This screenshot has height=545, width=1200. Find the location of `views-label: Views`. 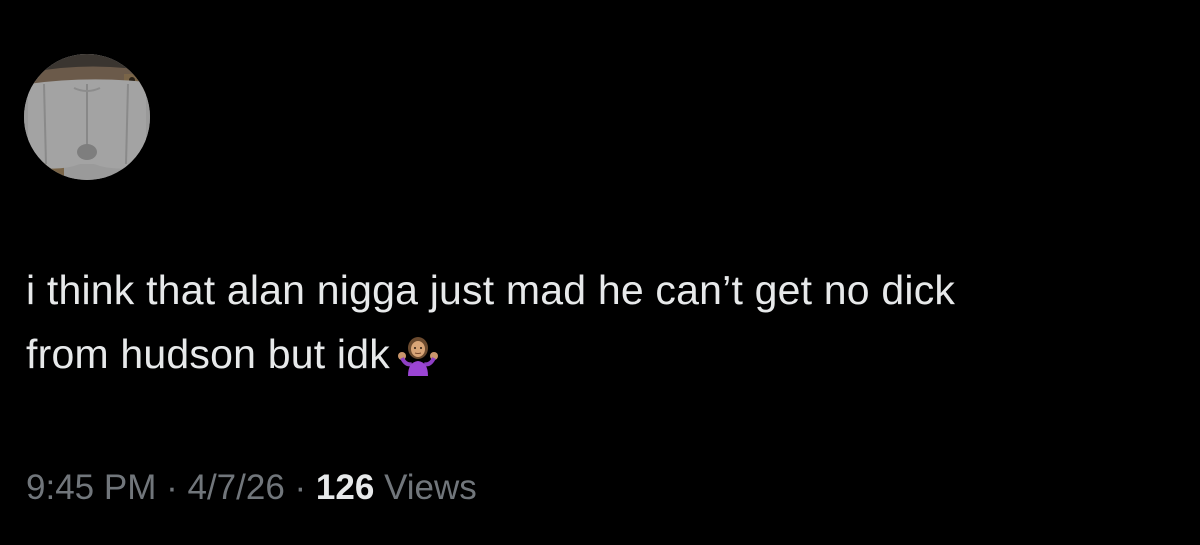

views-label: Views is located at coordinates (430, 487).